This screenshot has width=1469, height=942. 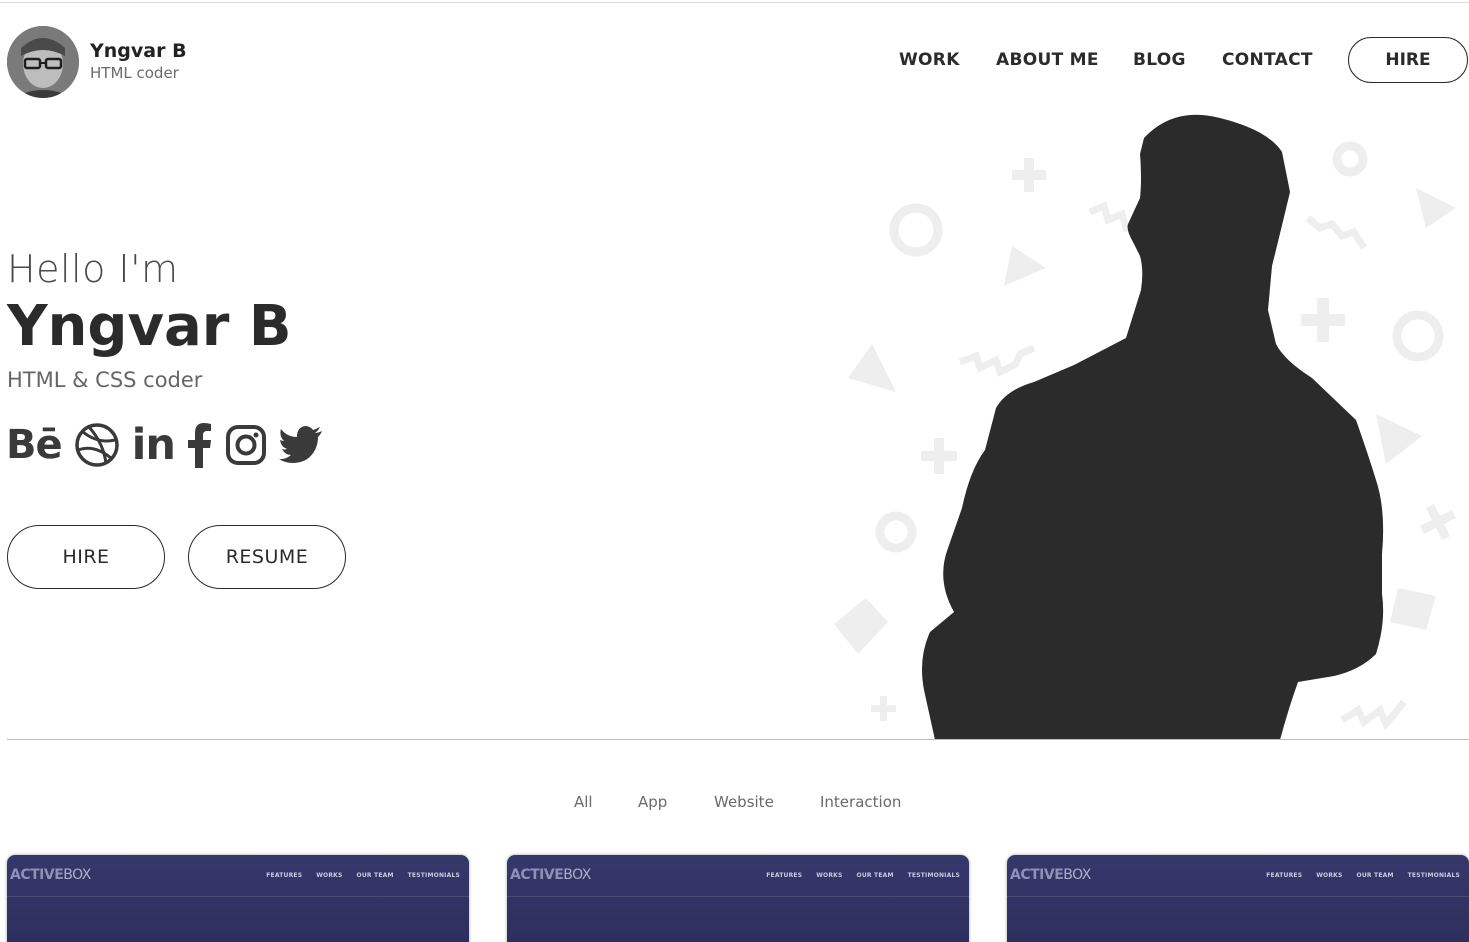 I want to click on portfolio-filters: All App Website Interaction, so click(x=734, y=804).